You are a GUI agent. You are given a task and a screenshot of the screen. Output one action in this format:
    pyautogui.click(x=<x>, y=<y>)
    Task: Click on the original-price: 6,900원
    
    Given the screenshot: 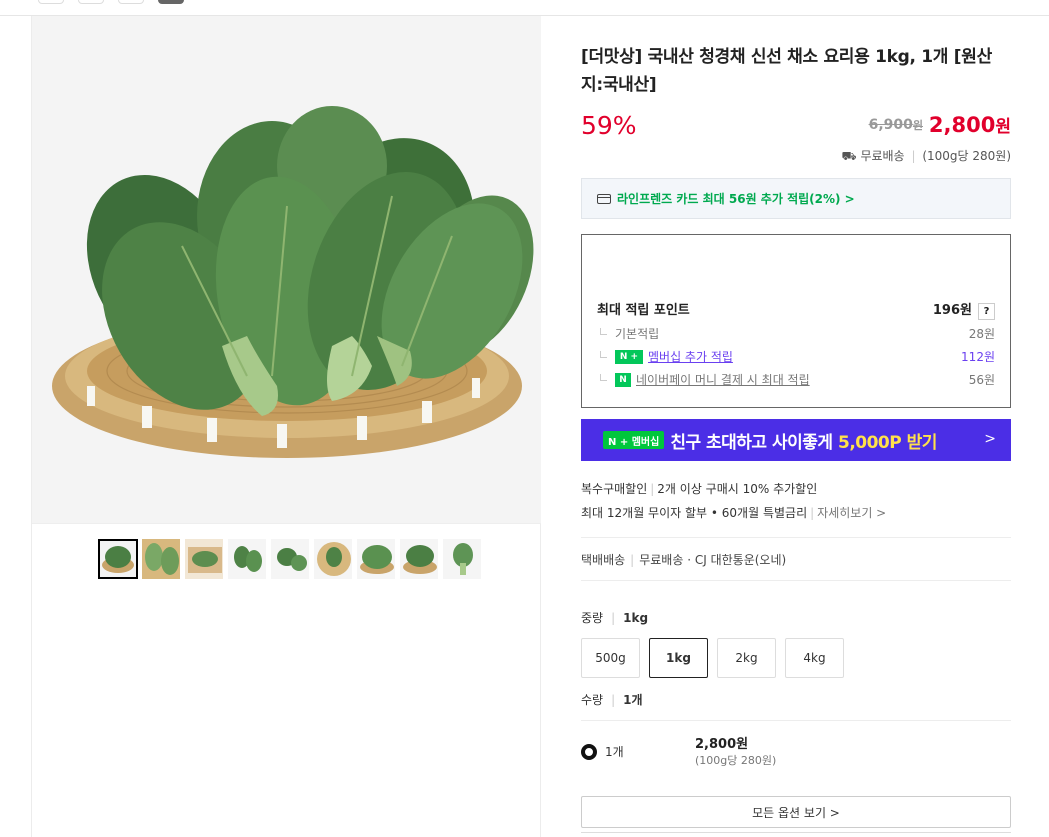 What is the action you would take?
    pyautogui.click(x=895, y=125)
    